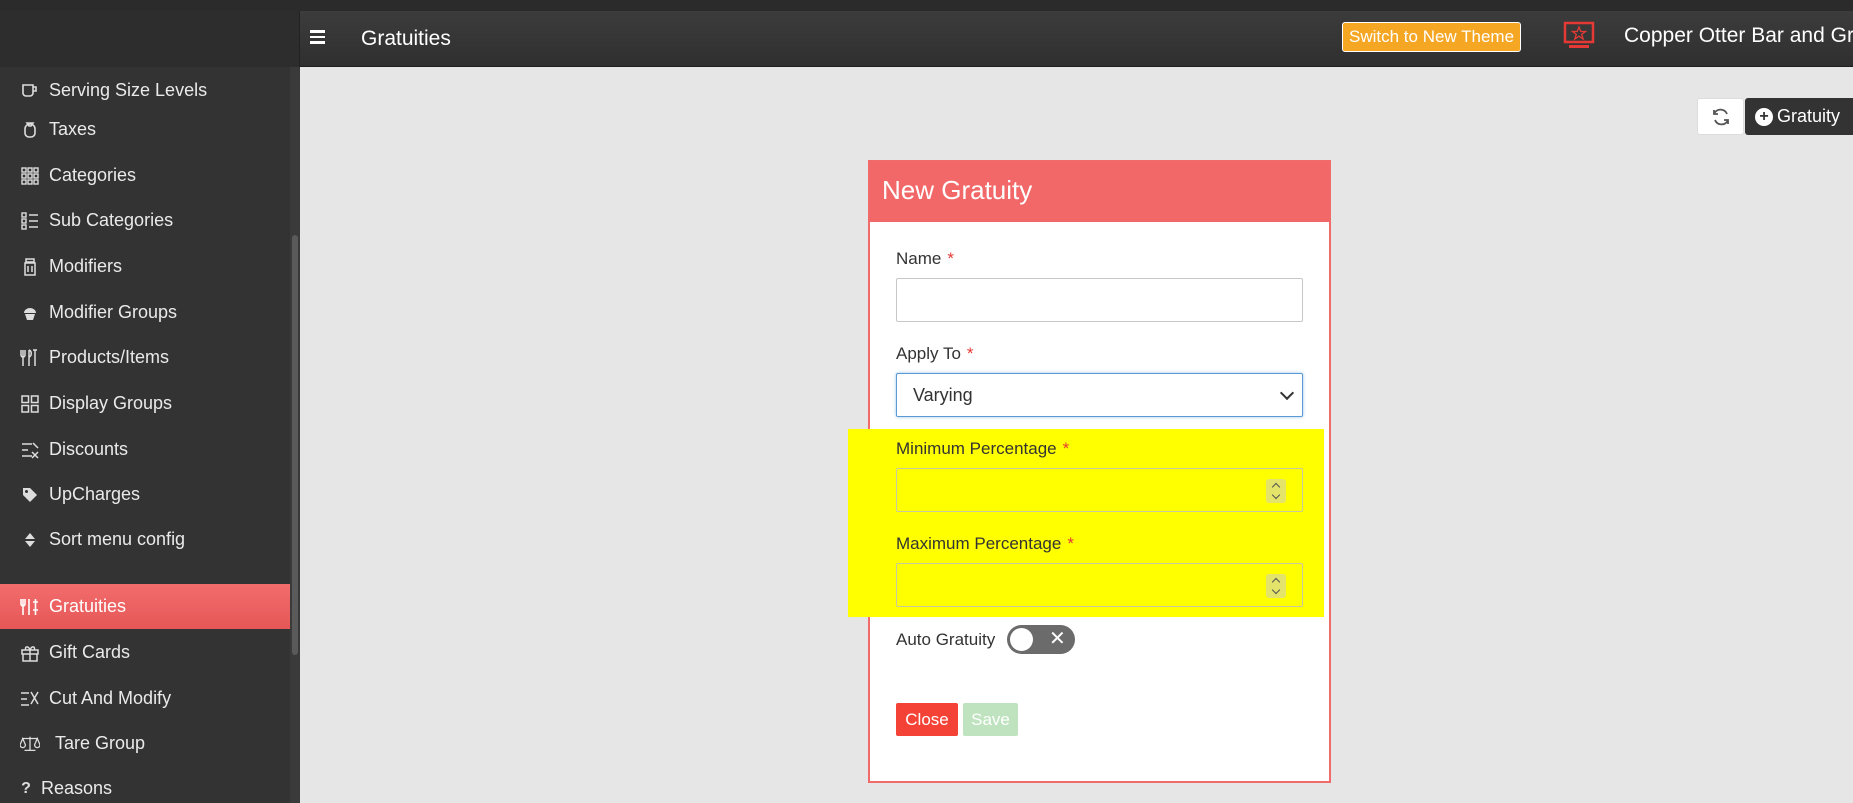 The height and width of the screenshot is (803, 1853). What do you see at coordinates (109, 357) in the screenshot?
I see `sidebar-item-label: Products/Items` at bounding box center [109, 357].